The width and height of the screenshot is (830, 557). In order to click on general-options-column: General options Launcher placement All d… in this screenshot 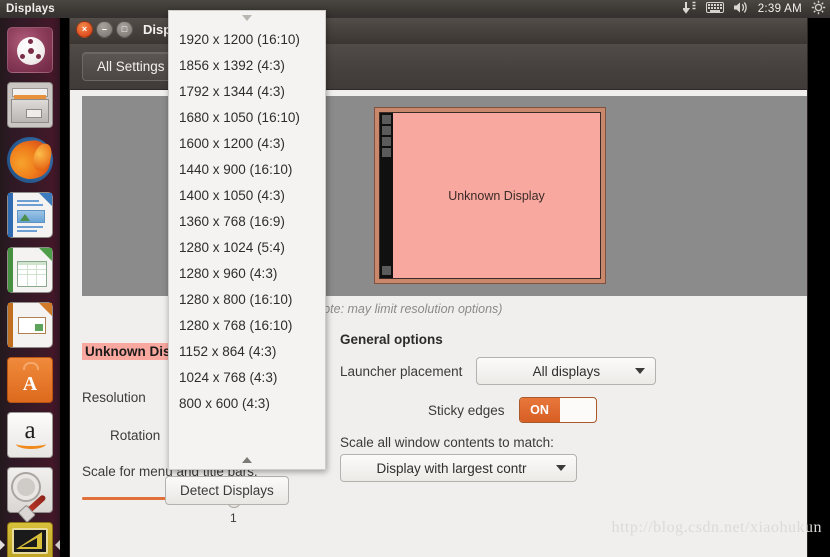, I will do `click(530, 407)`.